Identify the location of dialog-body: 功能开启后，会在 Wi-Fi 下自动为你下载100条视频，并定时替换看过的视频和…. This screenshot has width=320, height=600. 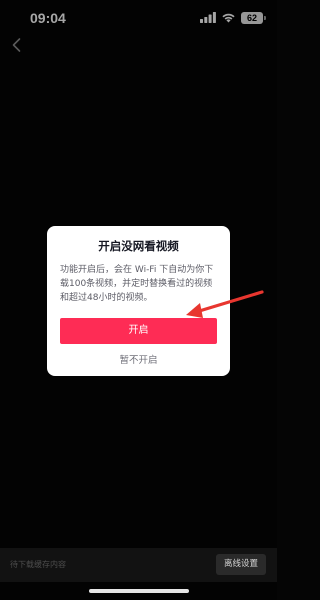
(137, 284).